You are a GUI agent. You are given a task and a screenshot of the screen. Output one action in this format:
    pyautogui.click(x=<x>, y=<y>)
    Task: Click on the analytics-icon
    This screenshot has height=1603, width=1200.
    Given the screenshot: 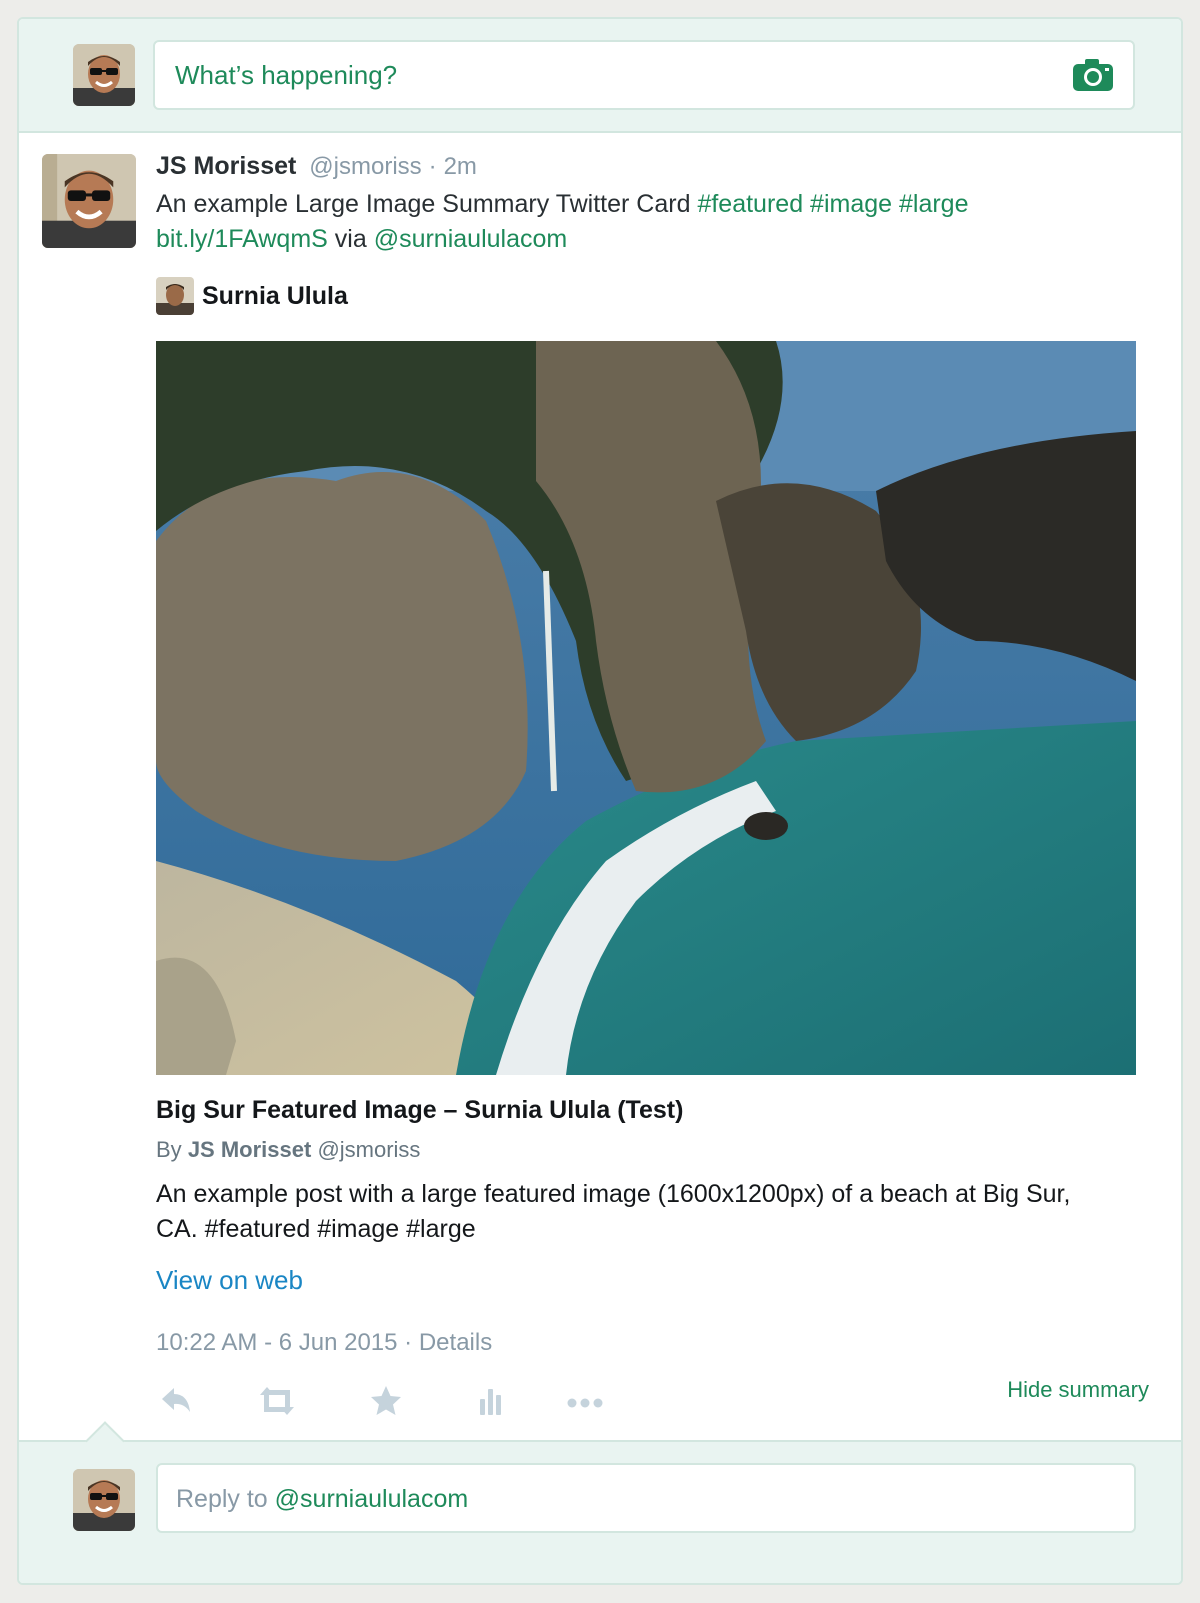 What is the action you would take?
    pyautogui.click(x=490, y=1401)
    